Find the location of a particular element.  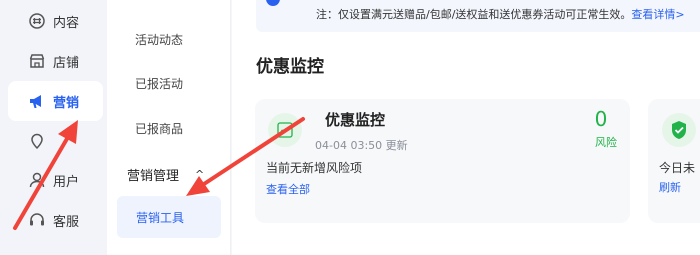

chevron-up-icon: ^ is located at coordinates (200, 174).